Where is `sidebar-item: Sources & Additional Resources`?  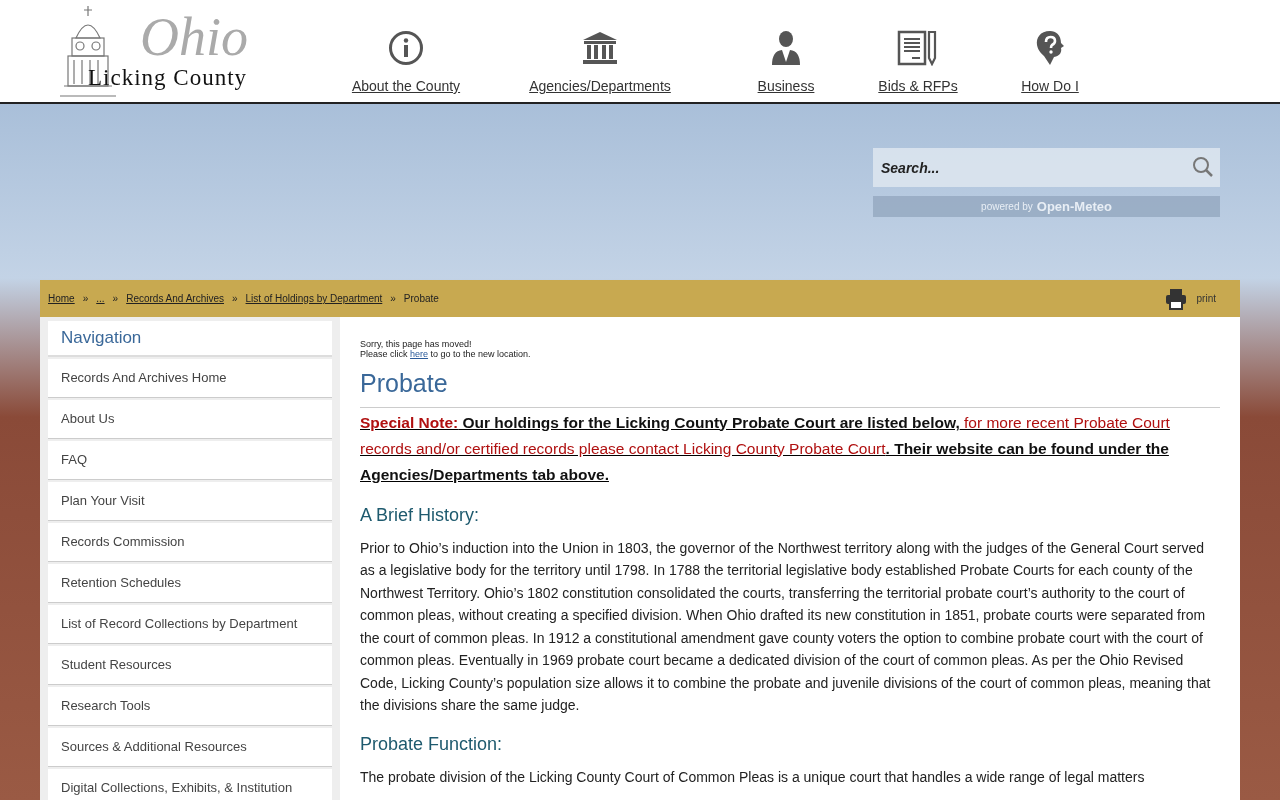
sidebar-item: Sources & Additional Resources is located at coordinates (190, 747).